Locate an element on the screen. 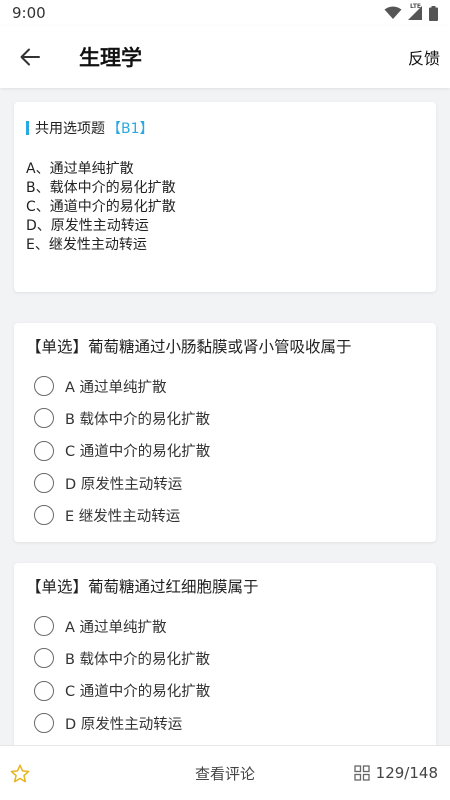  question-progress: 129/148 is located at coordinates (406, 773).